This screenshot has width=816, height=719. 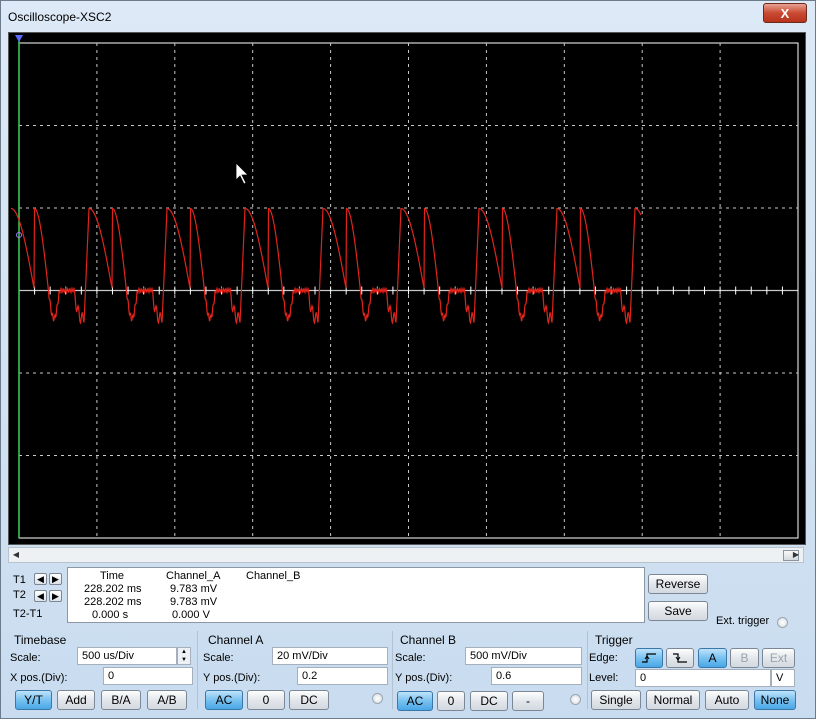 What do you see at coordinates (616, 700) in the screenshot?
I see `trigger-single-button: Single` at bounding box center [616, 700].